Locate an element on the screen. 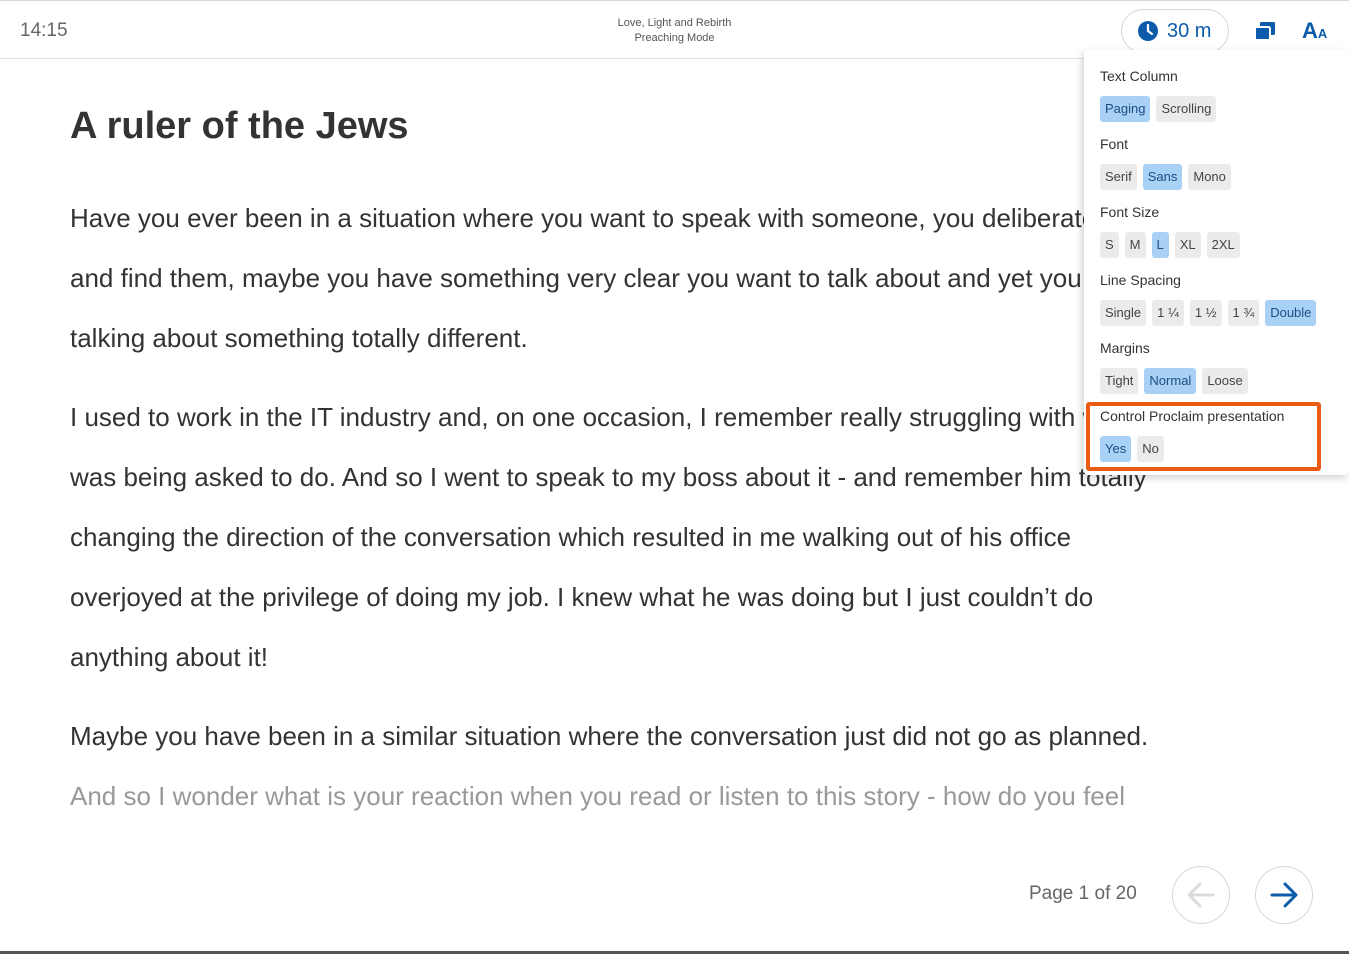 Image resolution: width=1349 pixels, height=954 pixels. font-size-s: S is located at coordinates (1109, 245).